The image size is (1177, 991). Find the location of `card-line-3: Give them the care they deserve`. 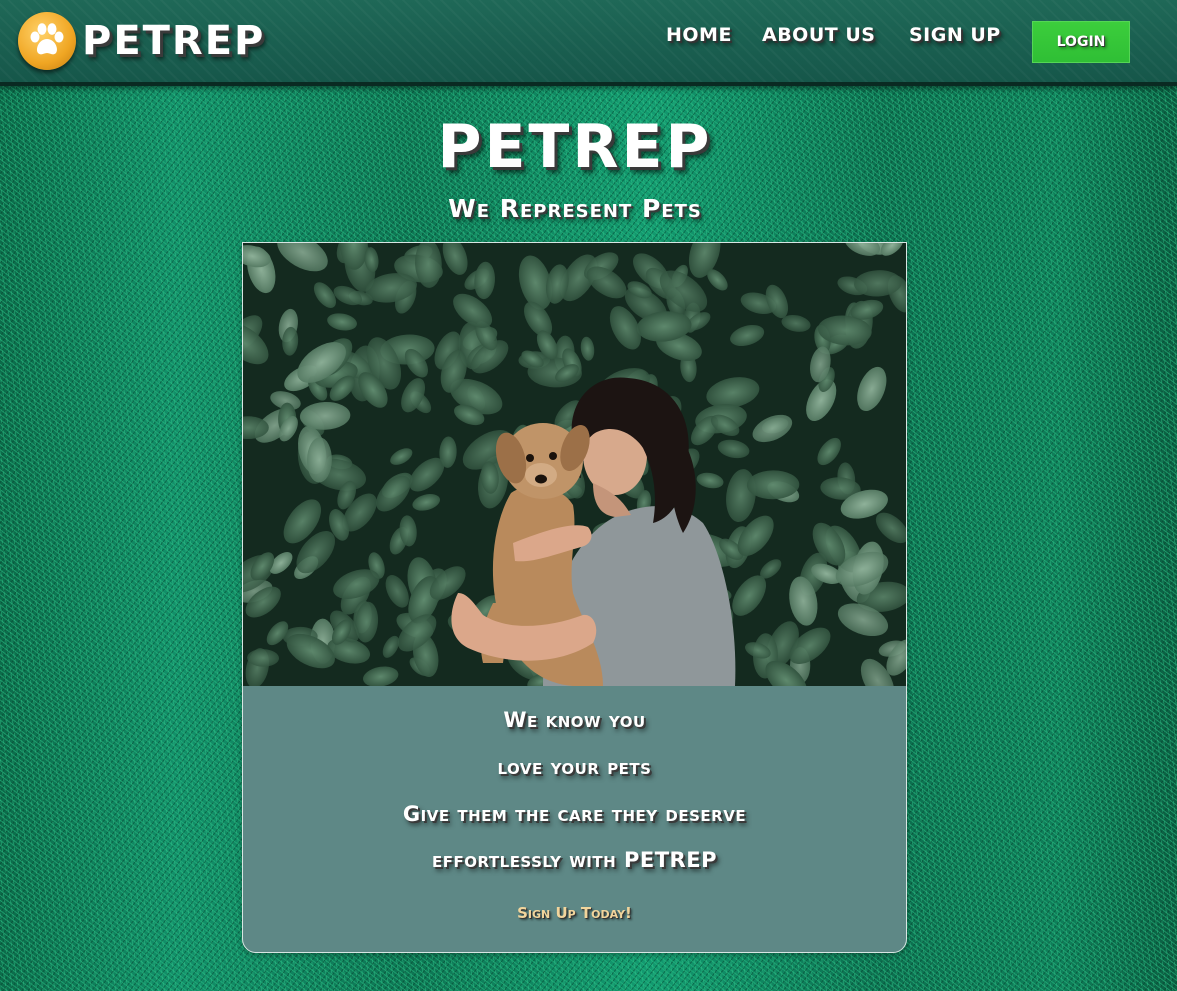

card-line-3: Give them the care they deserve is located at coordinates (574, 814).